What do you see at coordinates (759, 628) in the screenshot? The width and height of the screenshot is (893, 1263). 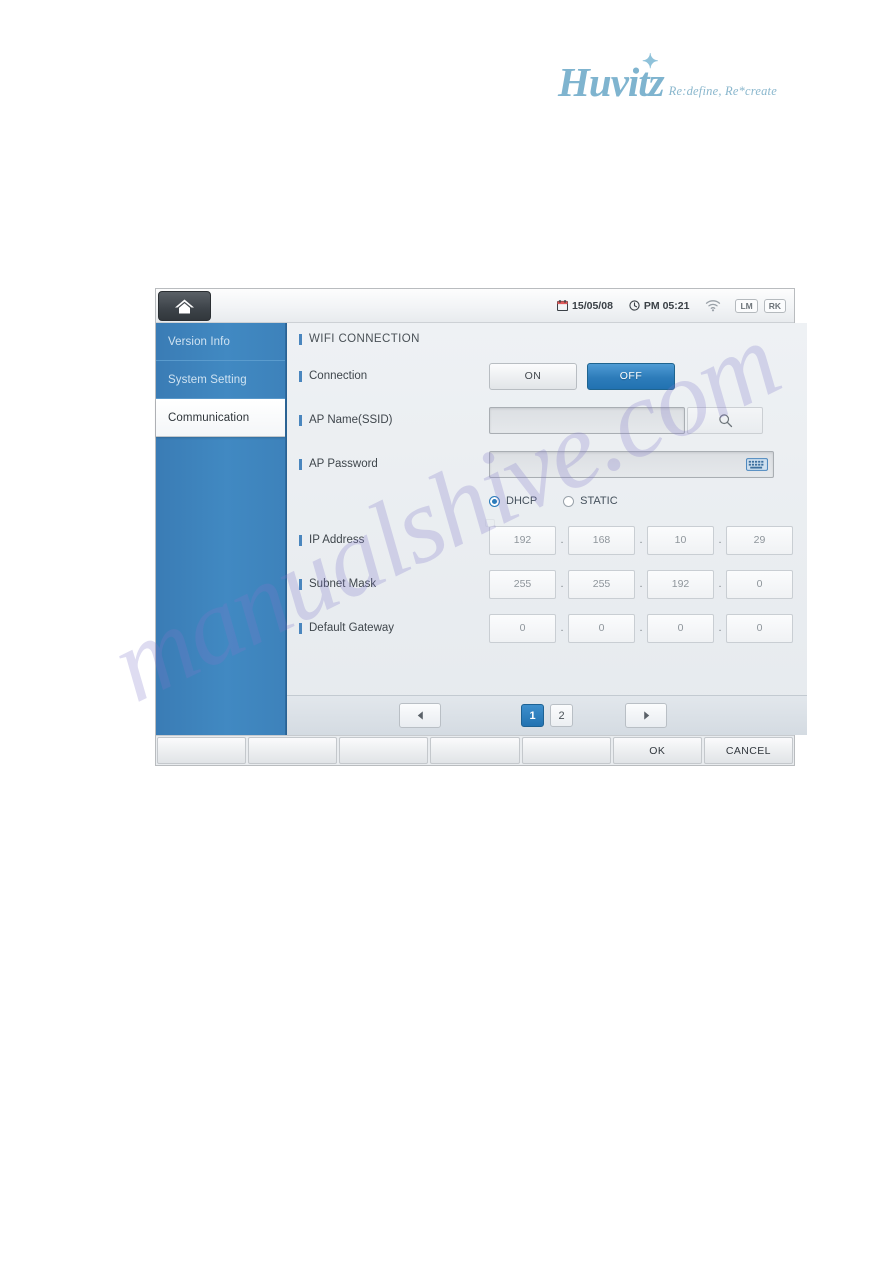 I see `default-gateway-octet-4: 0` at bounding box center [759, 628].